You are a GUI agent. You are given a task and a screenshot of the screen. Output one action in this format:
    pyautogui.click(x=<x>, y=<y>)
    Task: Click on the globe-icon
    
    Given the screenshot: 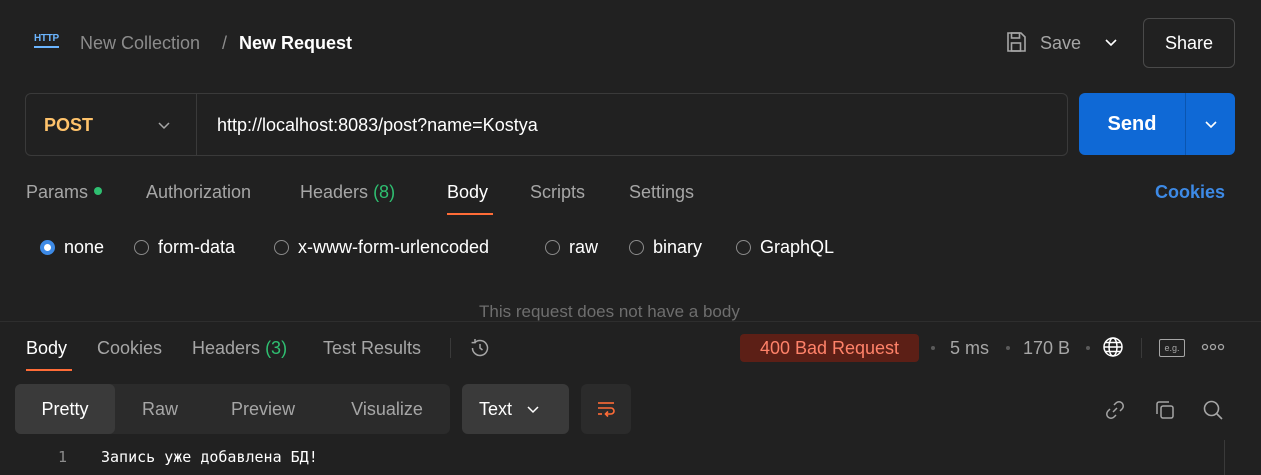 What is the action you would take?
    pyautogui.click(x=1113, y=347)
    